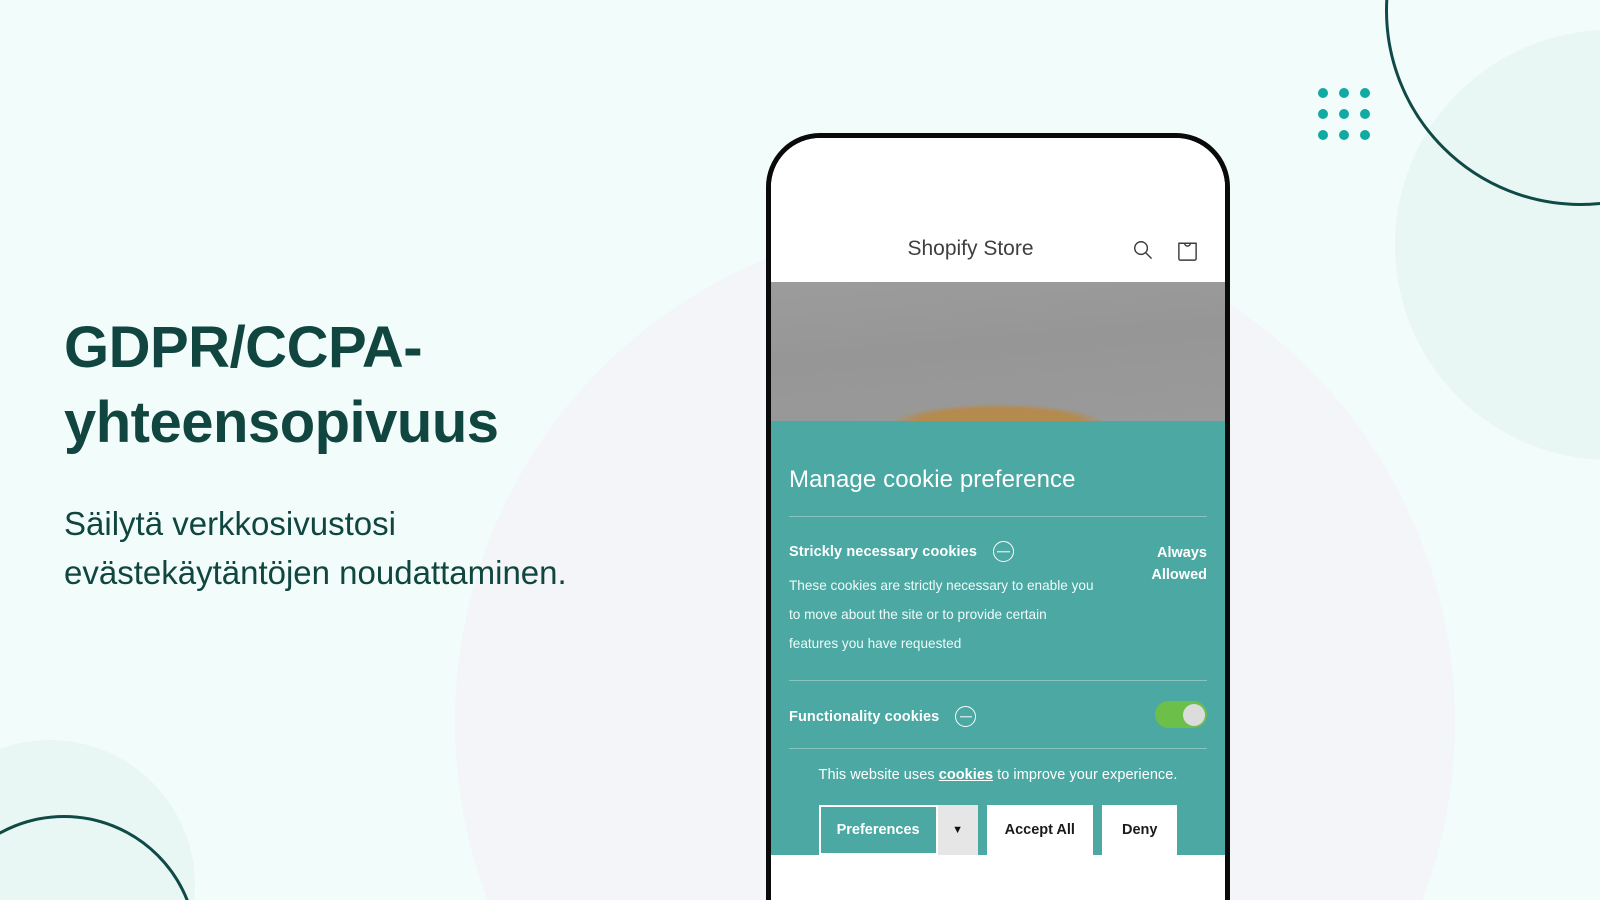 The height and width of the screenshot is (900, 1600). Describe the element at coordinates (1497, 245) in the screenshot. I see `decor-circle-fill-top-right` at that location.